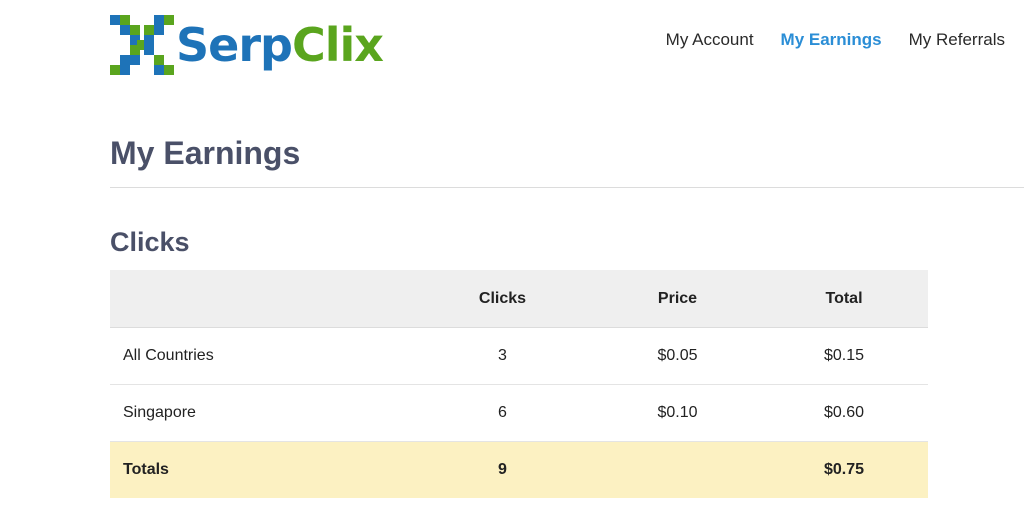 The height and width of the screenshot is (522, 1024). Describe the element at coordinates (567, 187) in the screenshot. I see `title-divider` at that location.